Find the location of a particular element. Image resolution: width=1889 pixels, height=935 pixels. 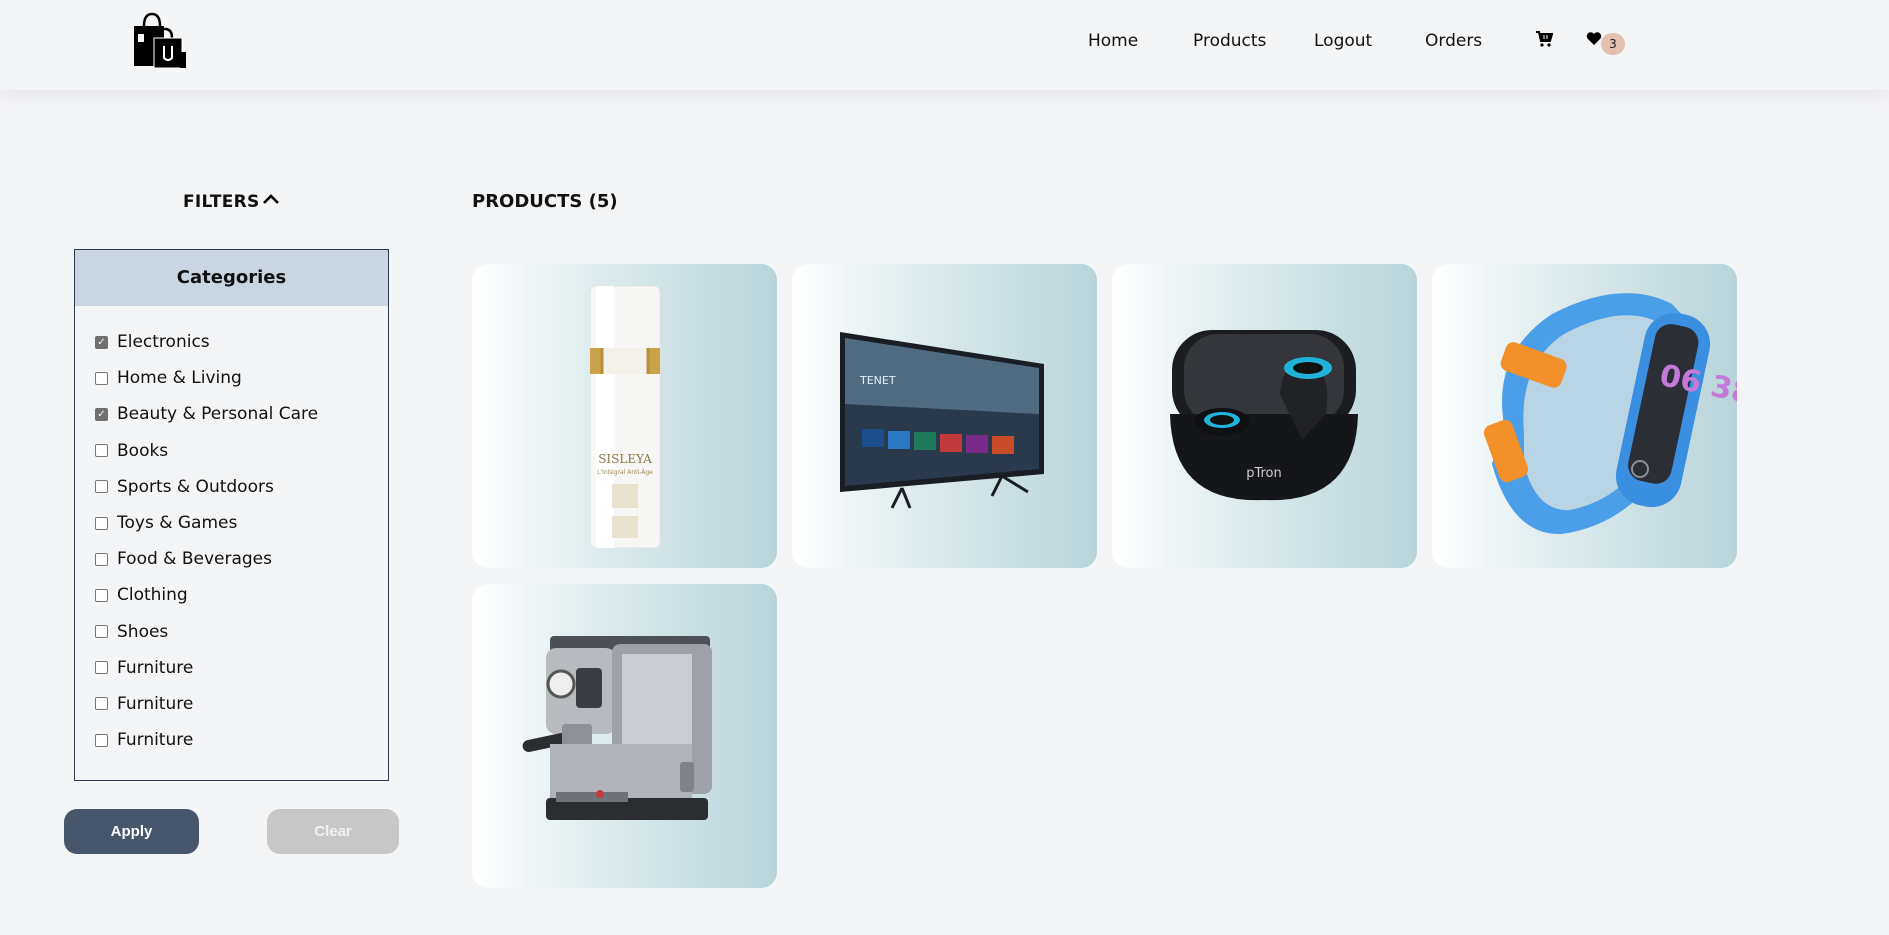

category-home-living: Home & Living is located at coordinates (241, 378).